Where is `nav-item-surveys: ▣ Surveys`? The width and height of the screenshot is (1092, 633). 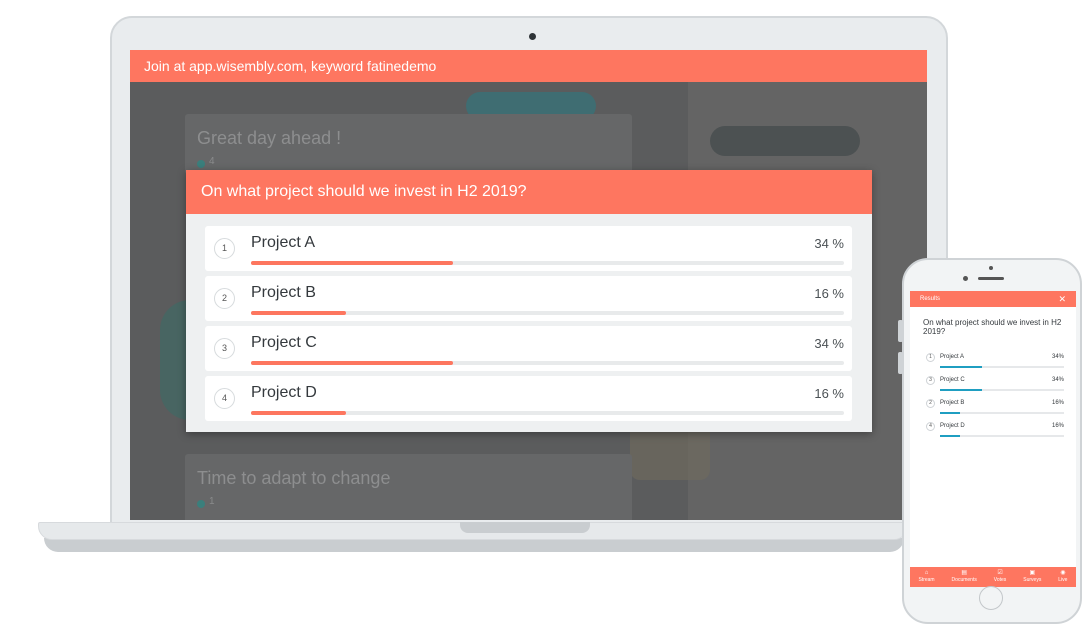
nav-item-surveys: ▣ Surveys is located at coordinates (1032, 577).